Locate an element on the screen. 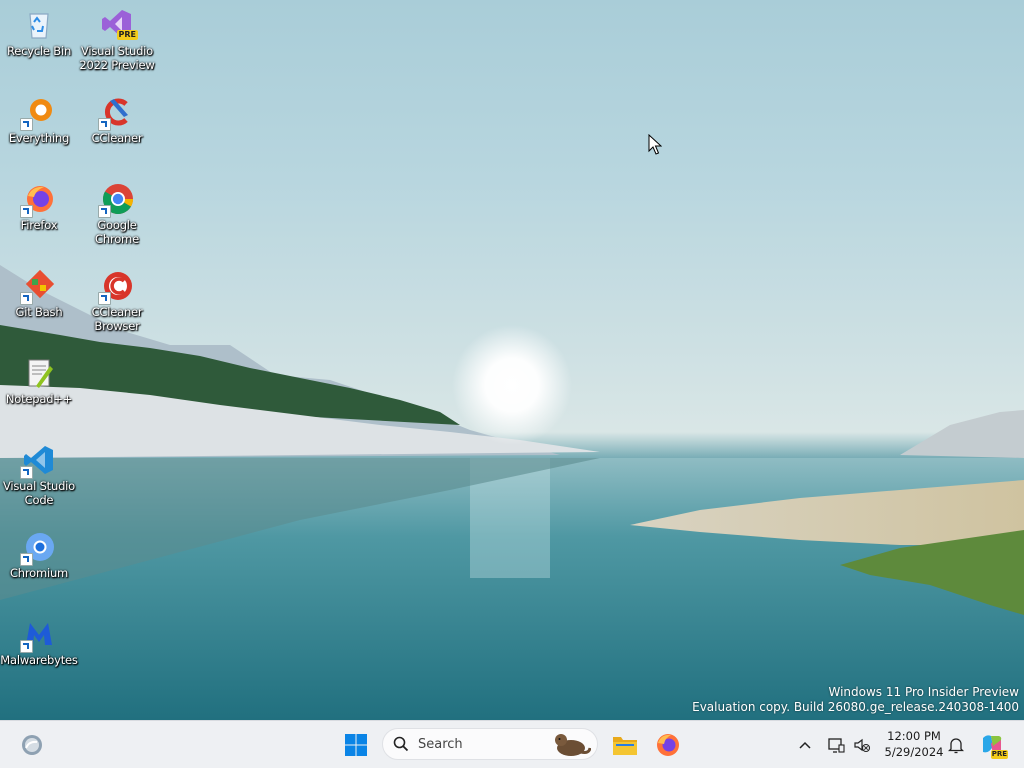 The height and width of the screenshot is (768, 1024). file-explorer-button is located at coordinates (625, 745).